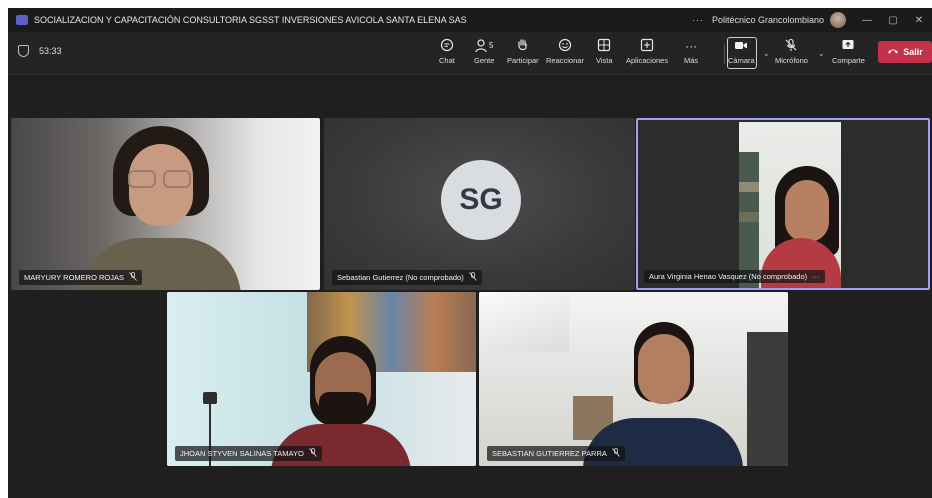 The image size is (932, 498). Describe the element at coordinates (161, 208) in the screenshot. I see `participant-video-maryury` at that location.